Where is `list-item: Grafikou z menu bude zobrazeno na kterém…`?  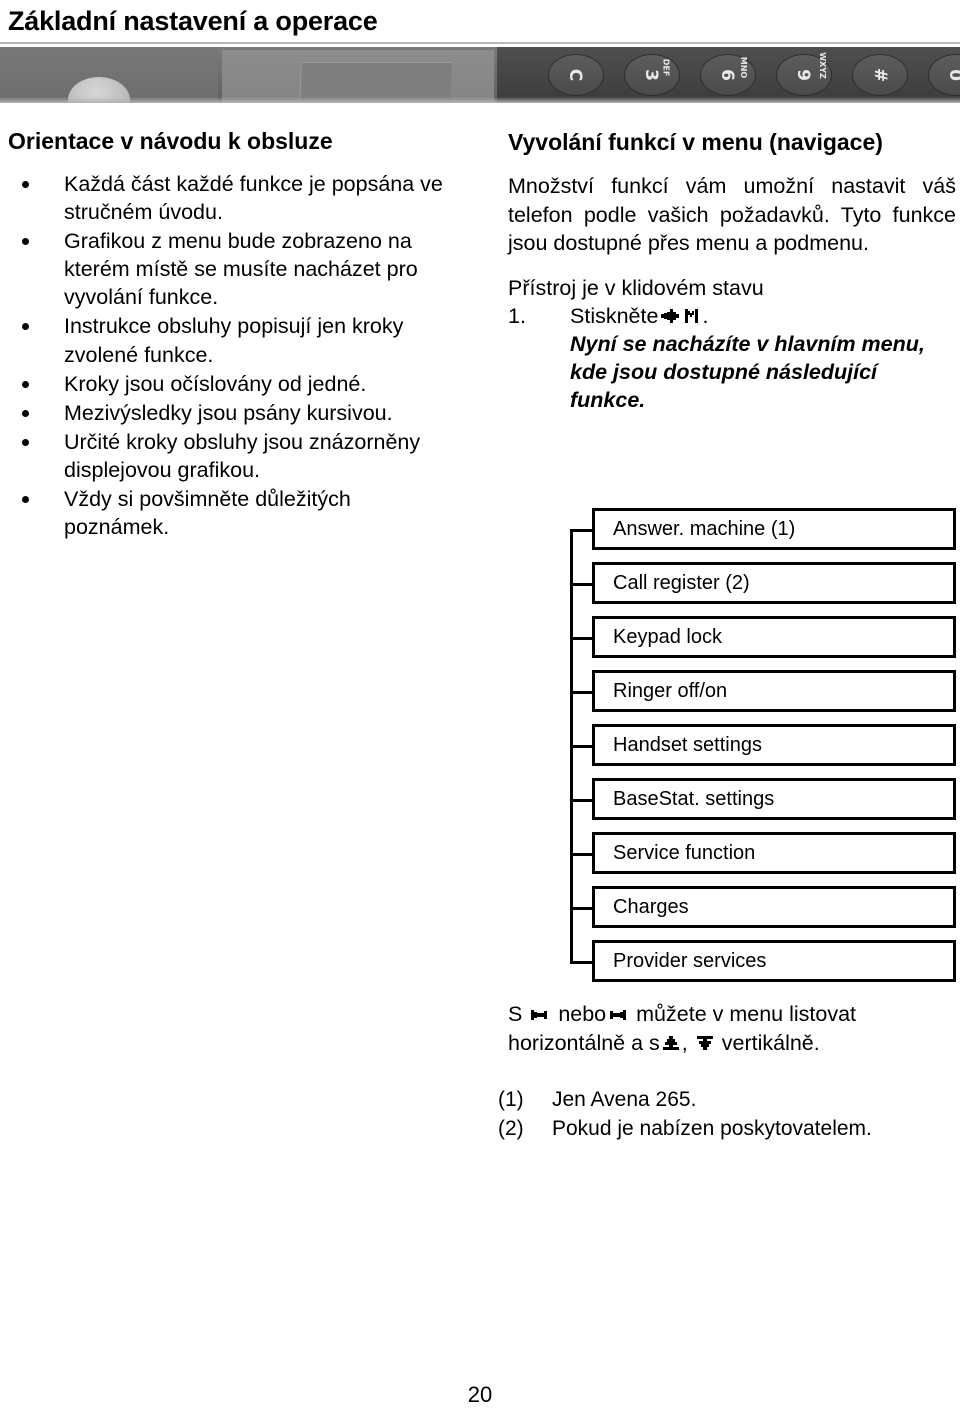 list-item: Grafikou z menu bude zobrazeno na kterém… is located at coordinates (233, 269).